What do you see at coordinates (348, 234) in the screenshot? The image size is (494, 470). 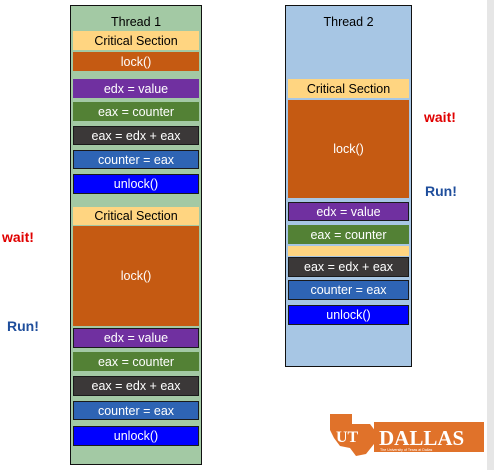 I see `thread2-eax-counter: eax = counter` at bounding box center [348, 234].